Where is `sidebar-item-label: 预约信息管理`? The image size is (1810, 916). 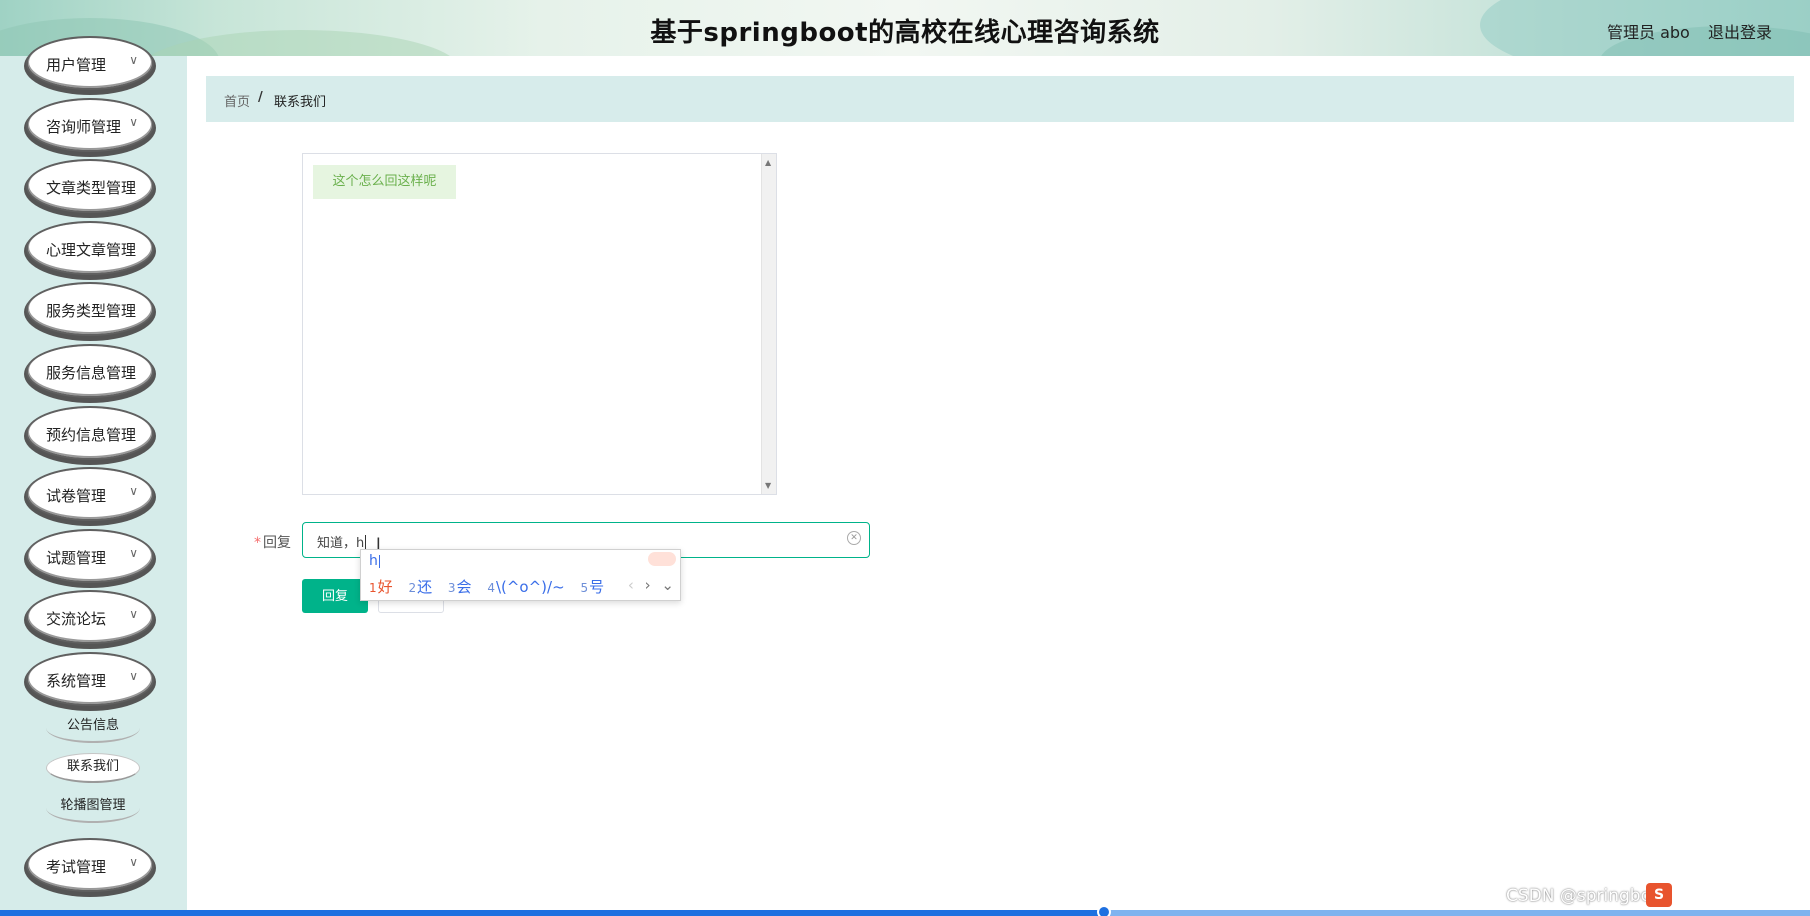
sidebar-item-label: 预约信息管理 is located at coordinates (91, 435).